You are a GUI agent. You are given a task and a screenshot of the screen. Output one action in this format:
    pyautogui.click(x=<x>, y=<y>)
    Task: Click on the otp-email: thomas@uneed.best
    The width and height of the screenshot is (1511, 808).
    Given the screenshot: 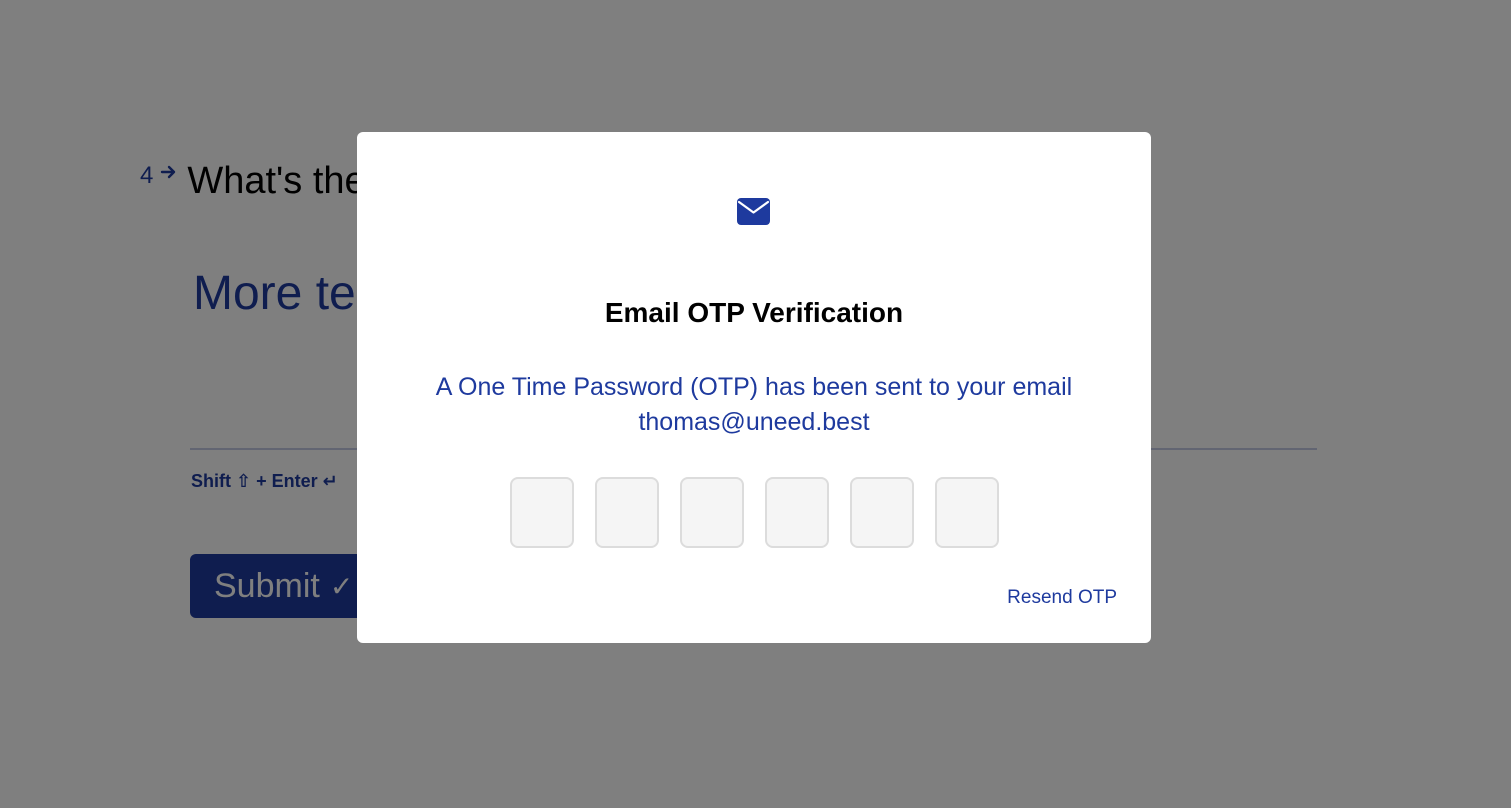 What is the action you would take?
    pyautogui.click(x=754, y=422)
    